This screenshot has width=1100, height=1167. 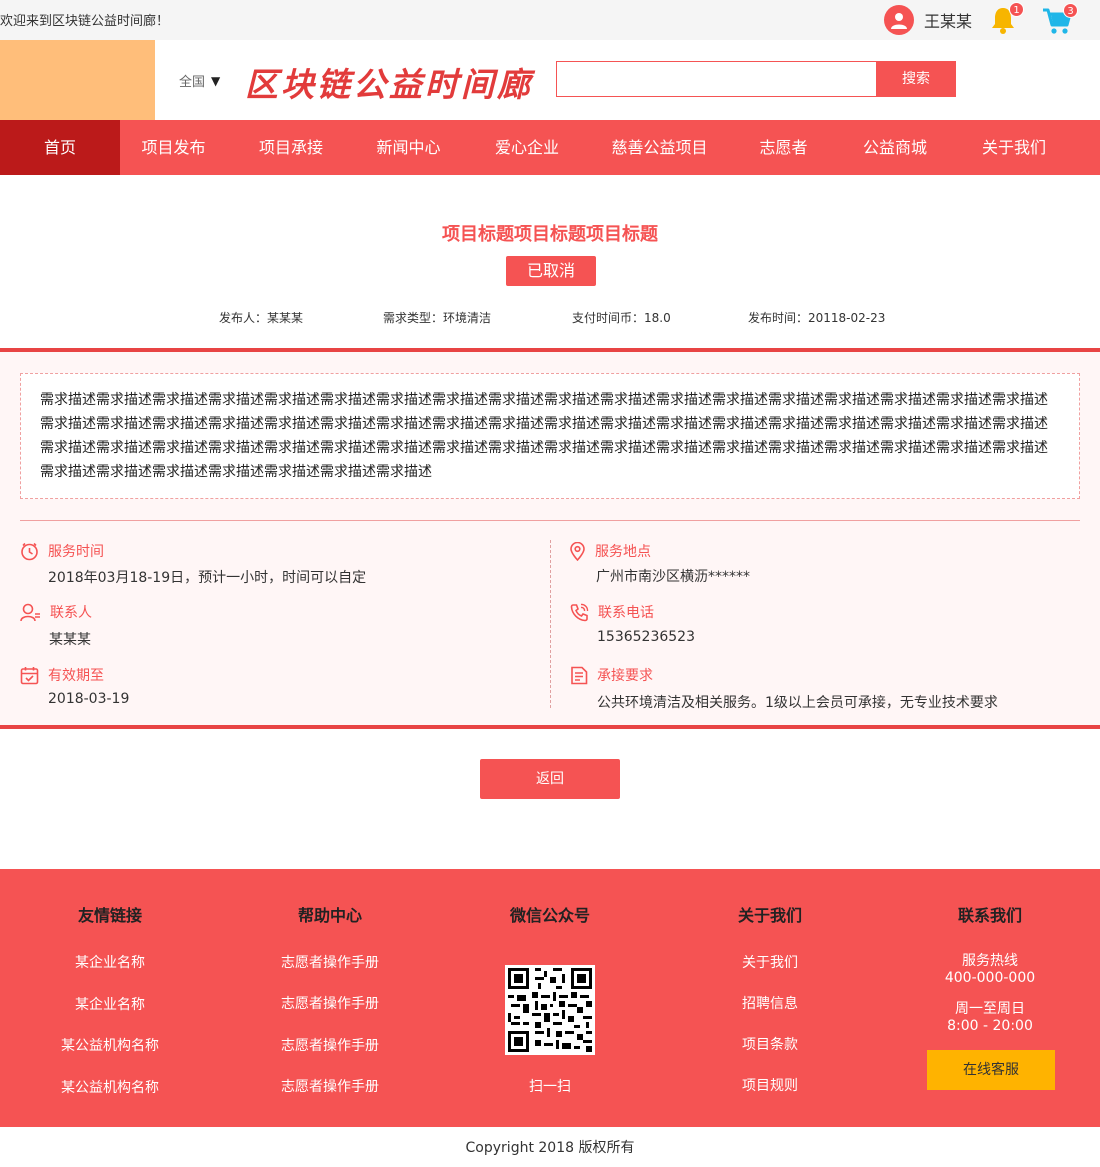 What do you see at coordinates (550, 80) in the screenshot?
I see `site-header: 全国 ▼ 区块链公益时间廊 搜索` at bounding box center [550, 80].